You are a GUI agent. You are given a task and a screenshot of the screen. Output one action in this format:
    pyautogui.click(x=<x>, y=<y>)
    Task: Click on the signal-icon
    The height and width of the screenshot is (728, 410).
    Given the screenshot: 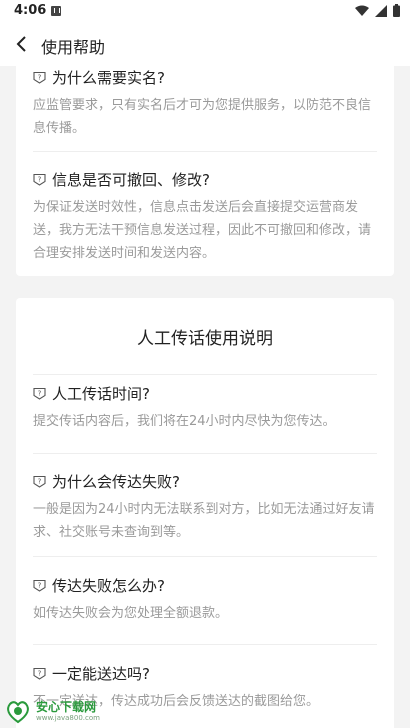 What is the action you would take?
    pyautogui.click(x=381, y=10)
    